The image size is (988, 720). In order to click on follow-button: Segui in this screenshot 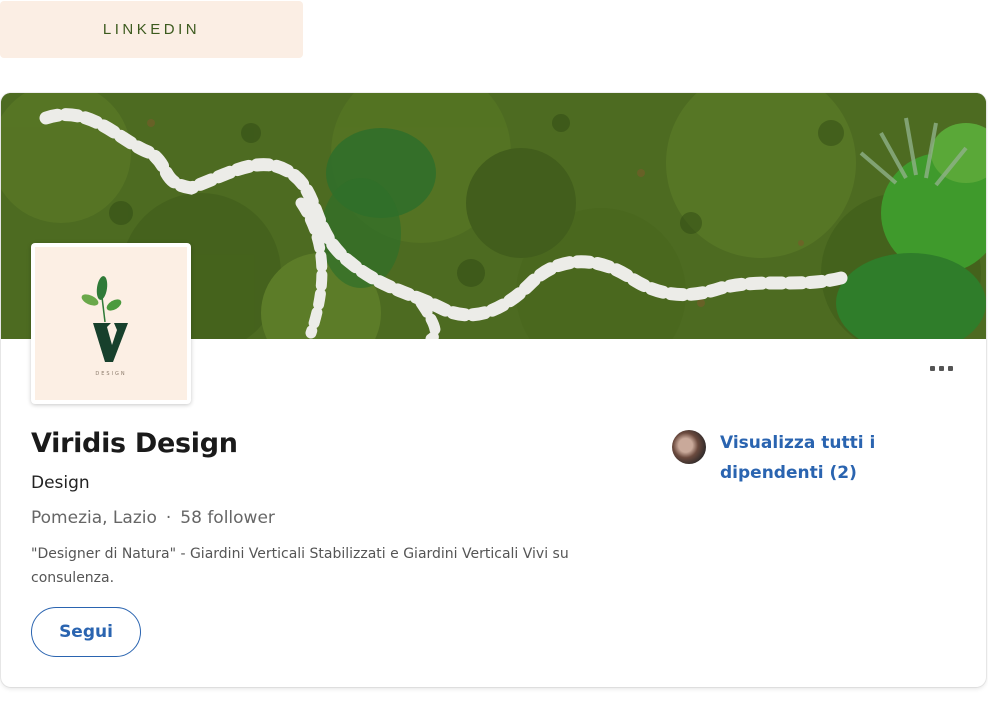, I will do `click(86, 632)`.